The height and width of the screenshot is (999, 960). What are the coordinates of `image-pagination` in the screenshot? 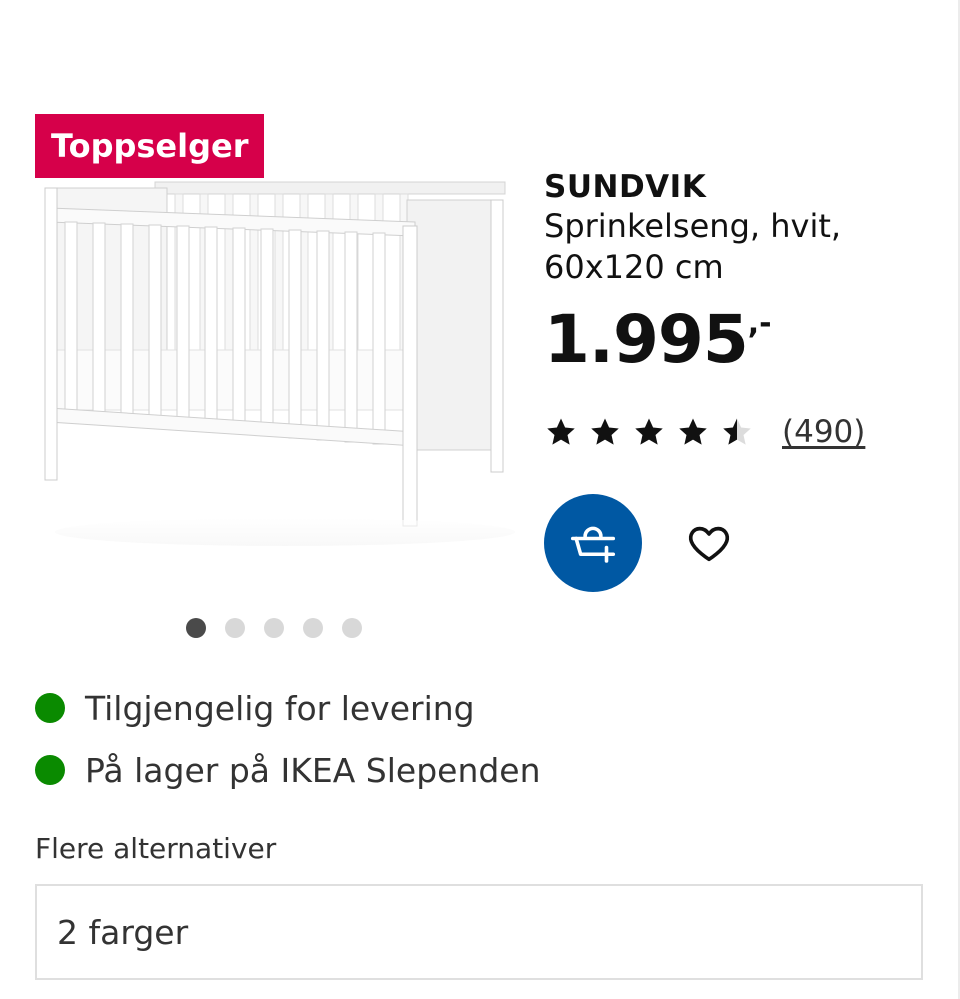 It's located at (274, 628).